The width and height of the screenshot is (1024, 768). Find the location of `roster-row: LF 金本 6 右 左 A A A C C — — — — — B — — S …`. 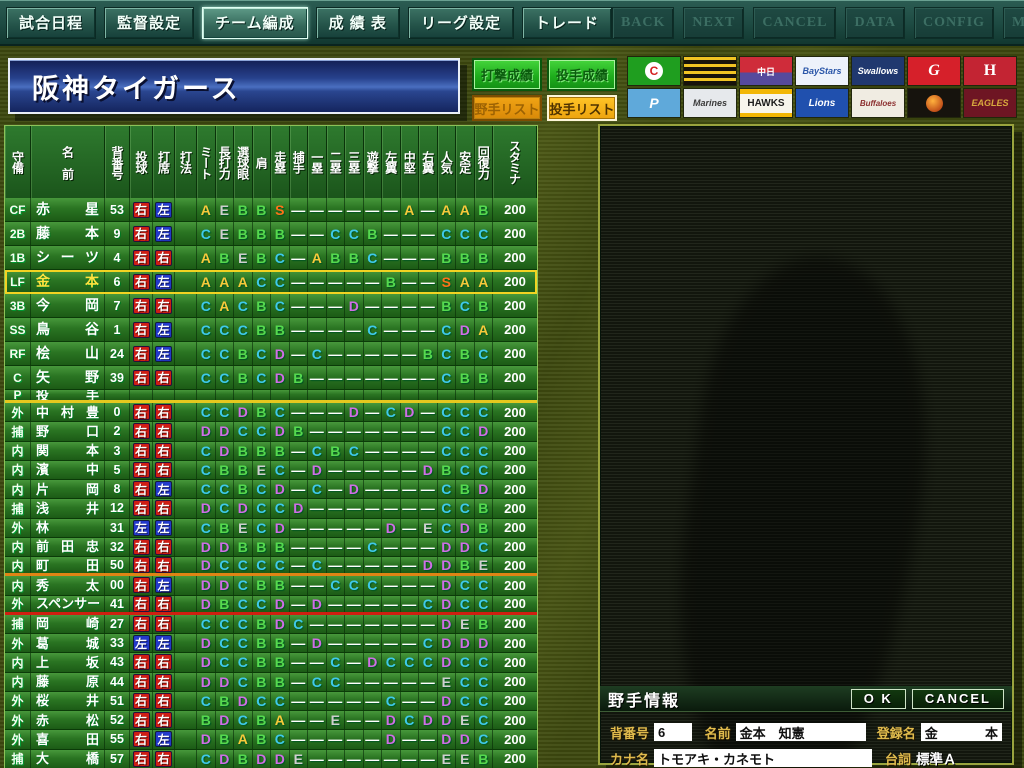

roster-row: LF 金本 6 右 左 A A A C C — — — — — B — — S … is located at coordinates (271, 282).